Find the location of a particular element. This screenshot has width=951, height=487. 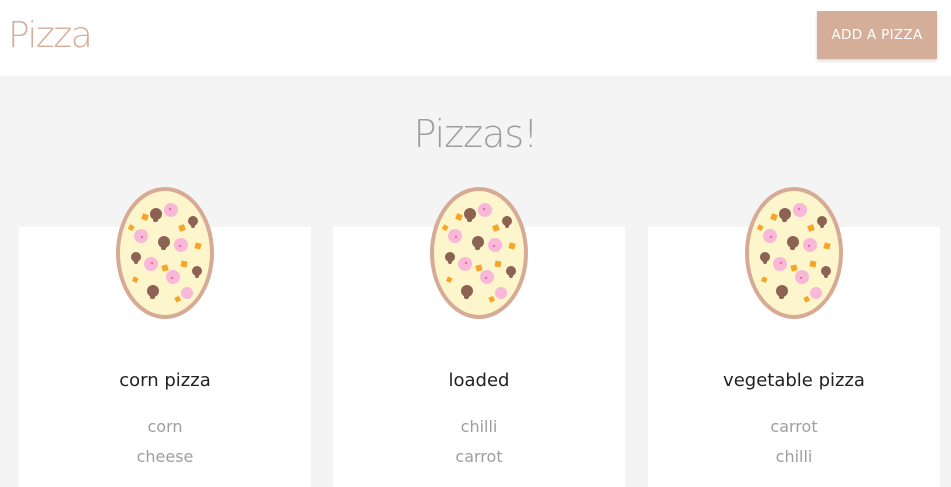

pizza-name: loaded is located at coordinates (479, 380).